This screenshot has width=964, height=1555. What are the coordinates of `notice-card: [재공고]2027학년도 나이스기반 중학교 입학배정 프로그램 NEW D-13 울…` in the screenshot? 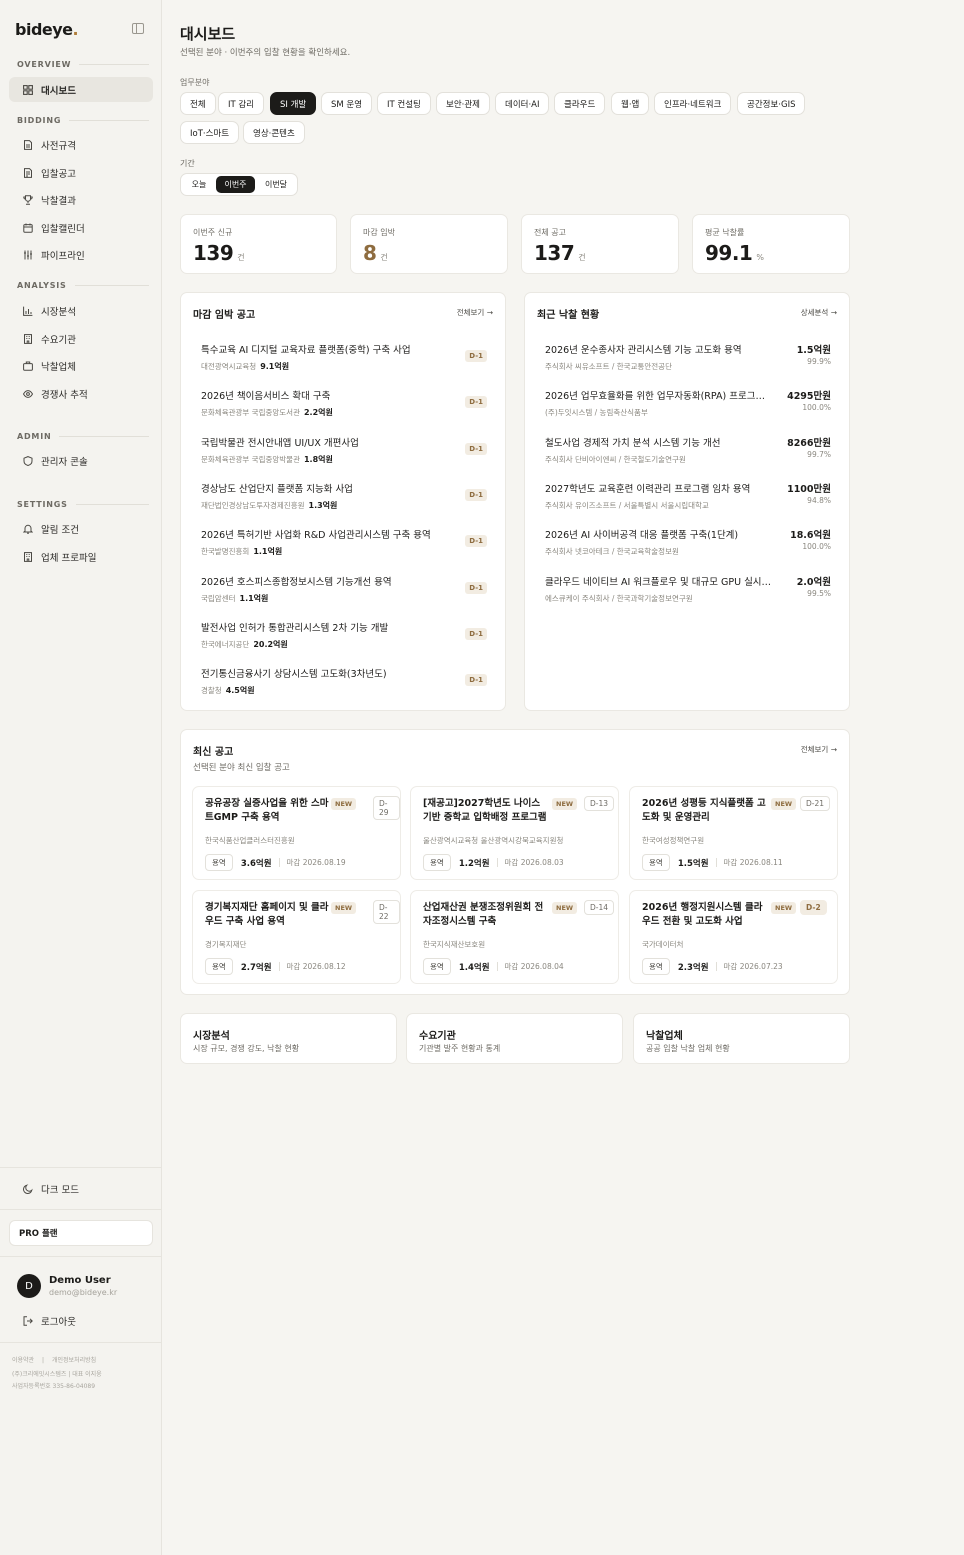 It's located at (514, 833).